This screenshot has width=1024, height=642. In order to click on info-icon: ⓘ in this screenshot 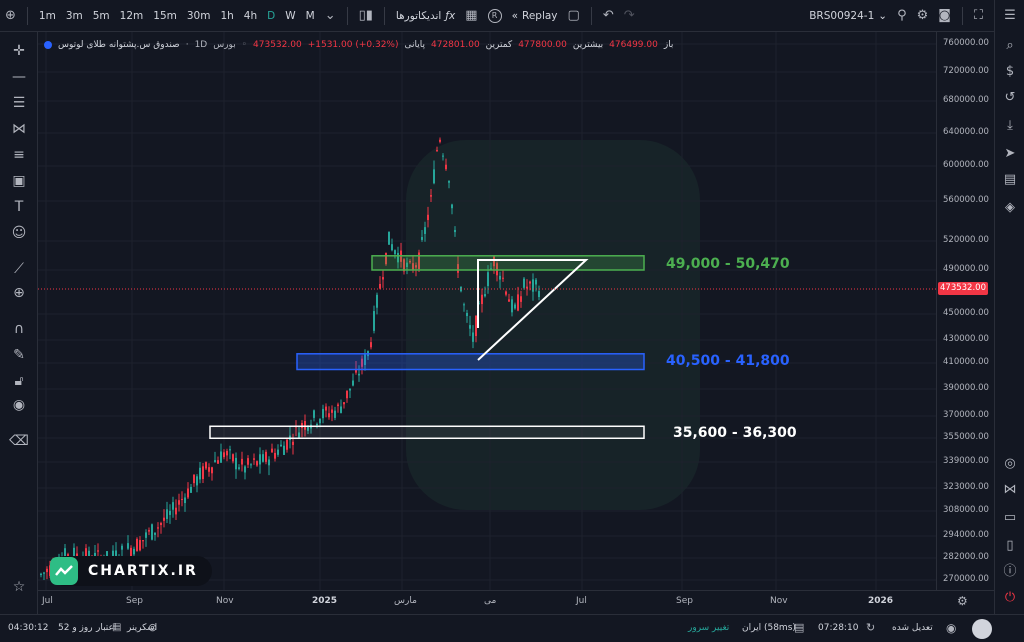, I will do `click(1010, 572)`.